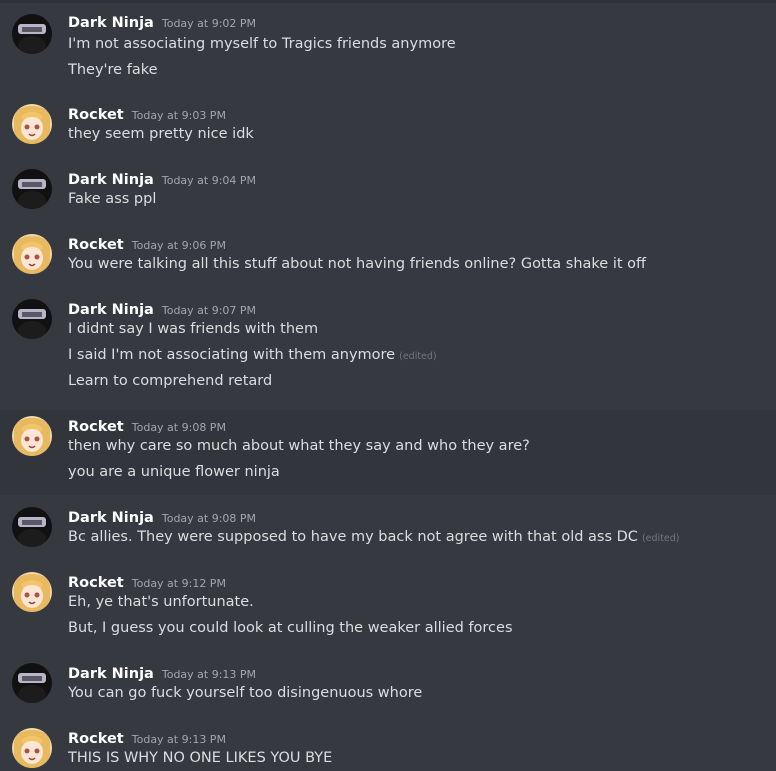 The height and width of the screenshot is (771, 776). What do you see at coordinates (193, 329) in the screenshot?
I see `message-text: I didnt say I was friends with them` at bounding box center [193, 329].